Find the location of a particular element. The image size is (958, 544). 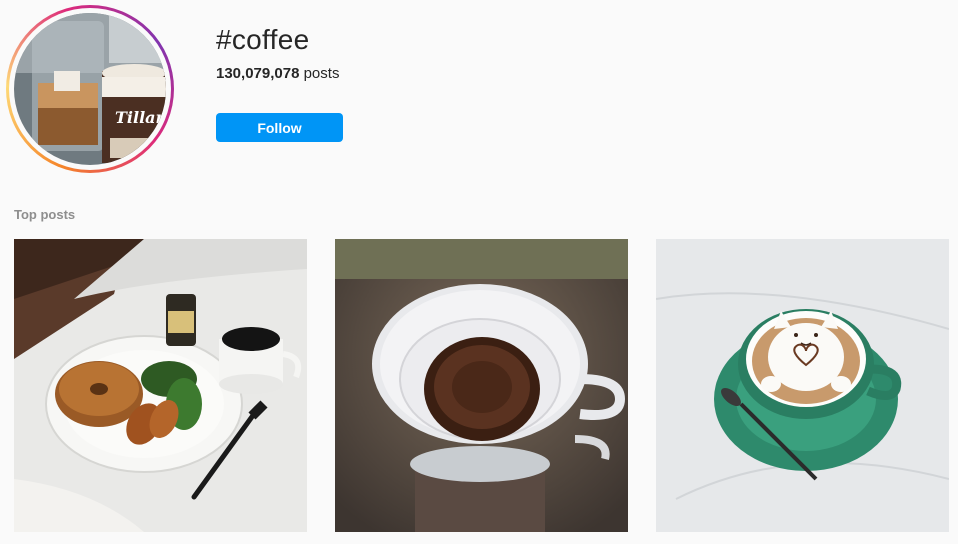

post-count: 130,079,078 posts is located at coordinates (277, 73).